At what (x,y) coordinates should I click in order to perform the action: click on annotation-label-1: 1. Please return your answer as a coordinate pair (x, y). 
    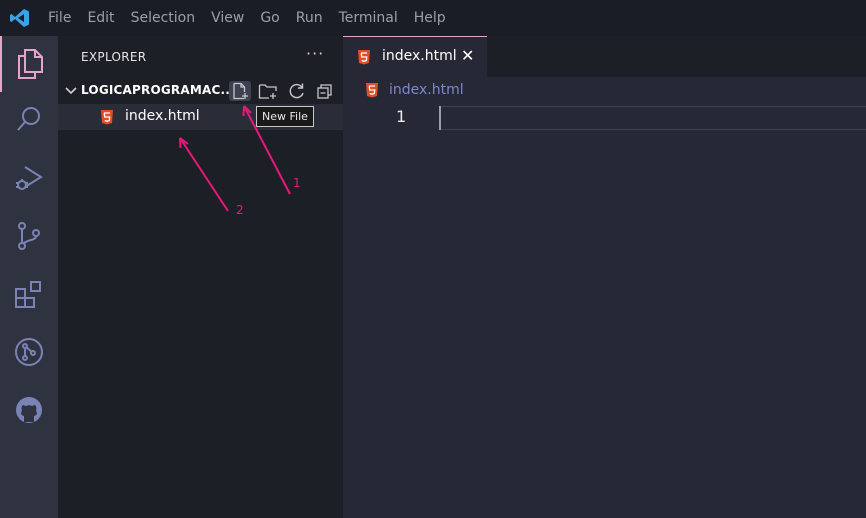
    Looking at the image, I should click on (297, 183).